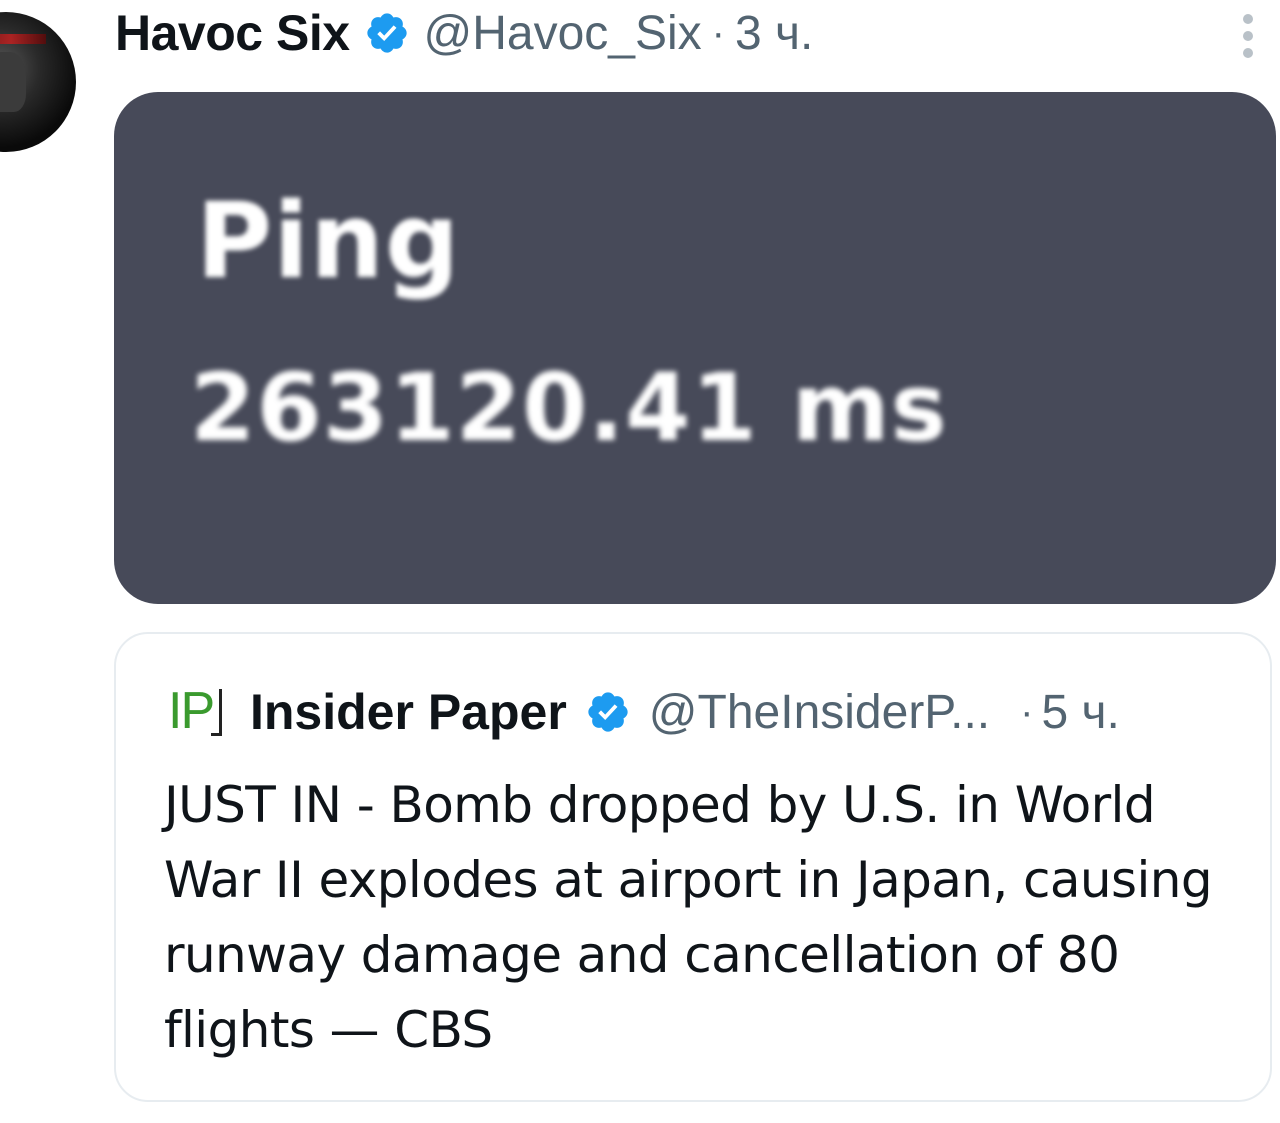 This screenshot has height=1123, width=1280. Describe the element at coordinates (563, 33) in the screenshot. I see `author-handle: @Havoc_Six` at that location.